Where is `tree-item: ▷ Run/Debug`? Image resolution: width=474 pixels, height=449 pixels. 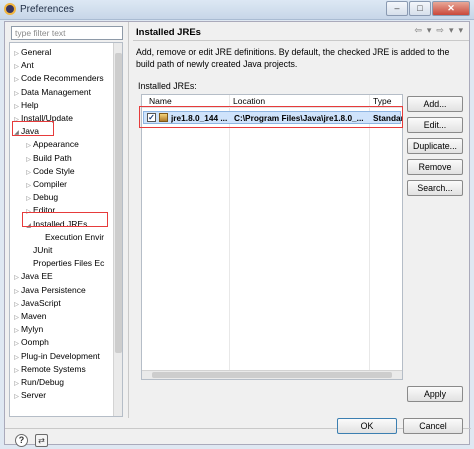 tree-item: ▷ Run/Debug is located at coordinates (38, 382).